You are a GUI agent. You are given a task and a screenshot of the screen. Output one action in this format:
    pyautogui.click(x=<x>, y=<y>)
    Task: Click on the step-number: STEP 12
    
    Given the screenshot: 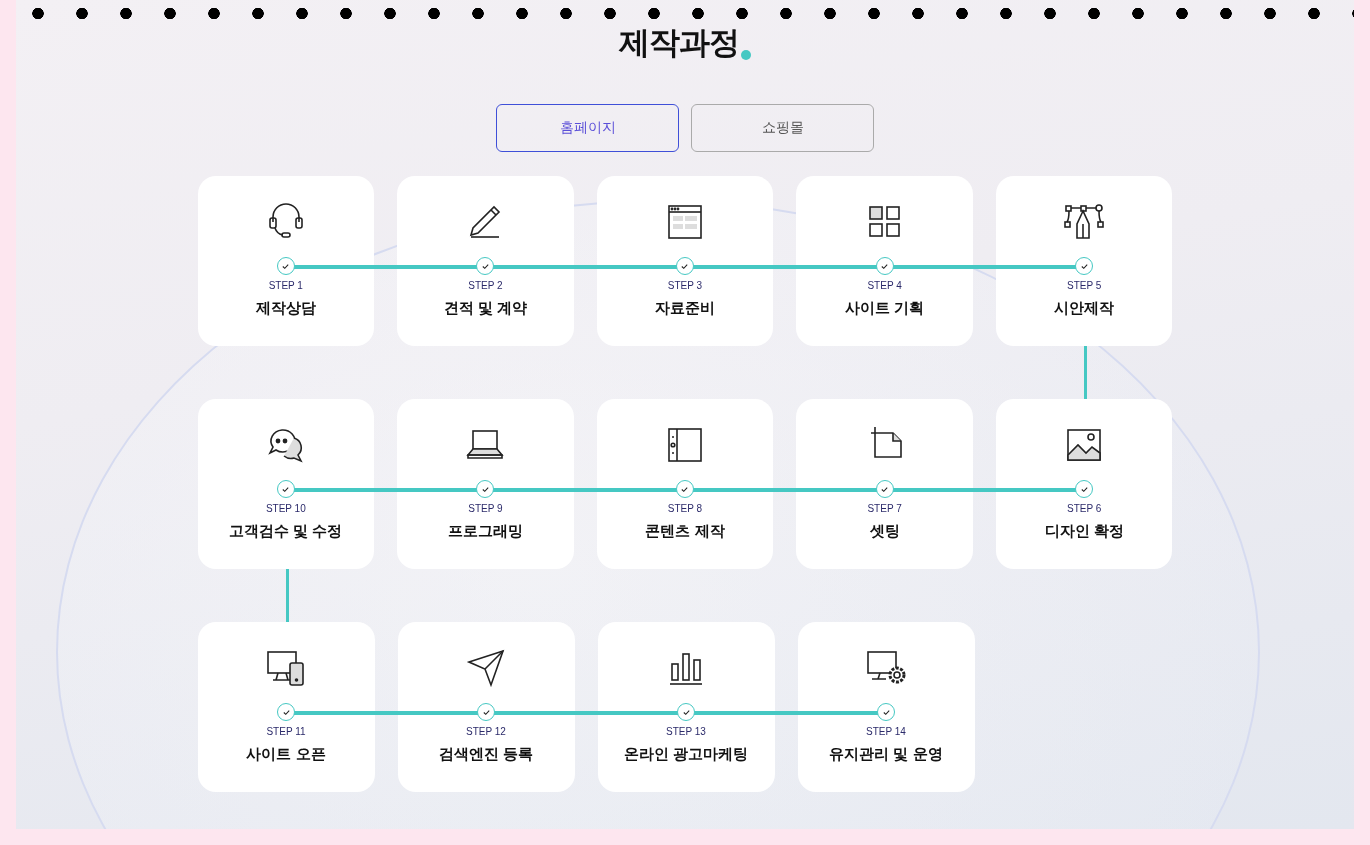 What is the action you would take?
    pyautogui.click(x=486, y=731)
    